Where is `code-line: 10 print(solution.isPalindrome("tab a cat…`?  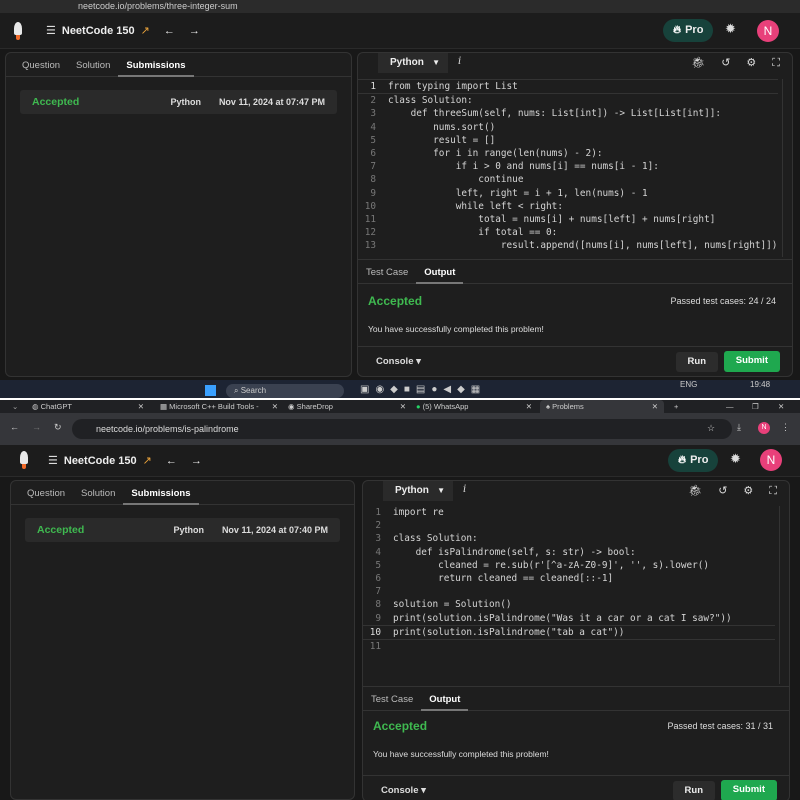
code-line: 10 print(solution.isPalindrome("tab a cat… is located at coordinates (569, 632).